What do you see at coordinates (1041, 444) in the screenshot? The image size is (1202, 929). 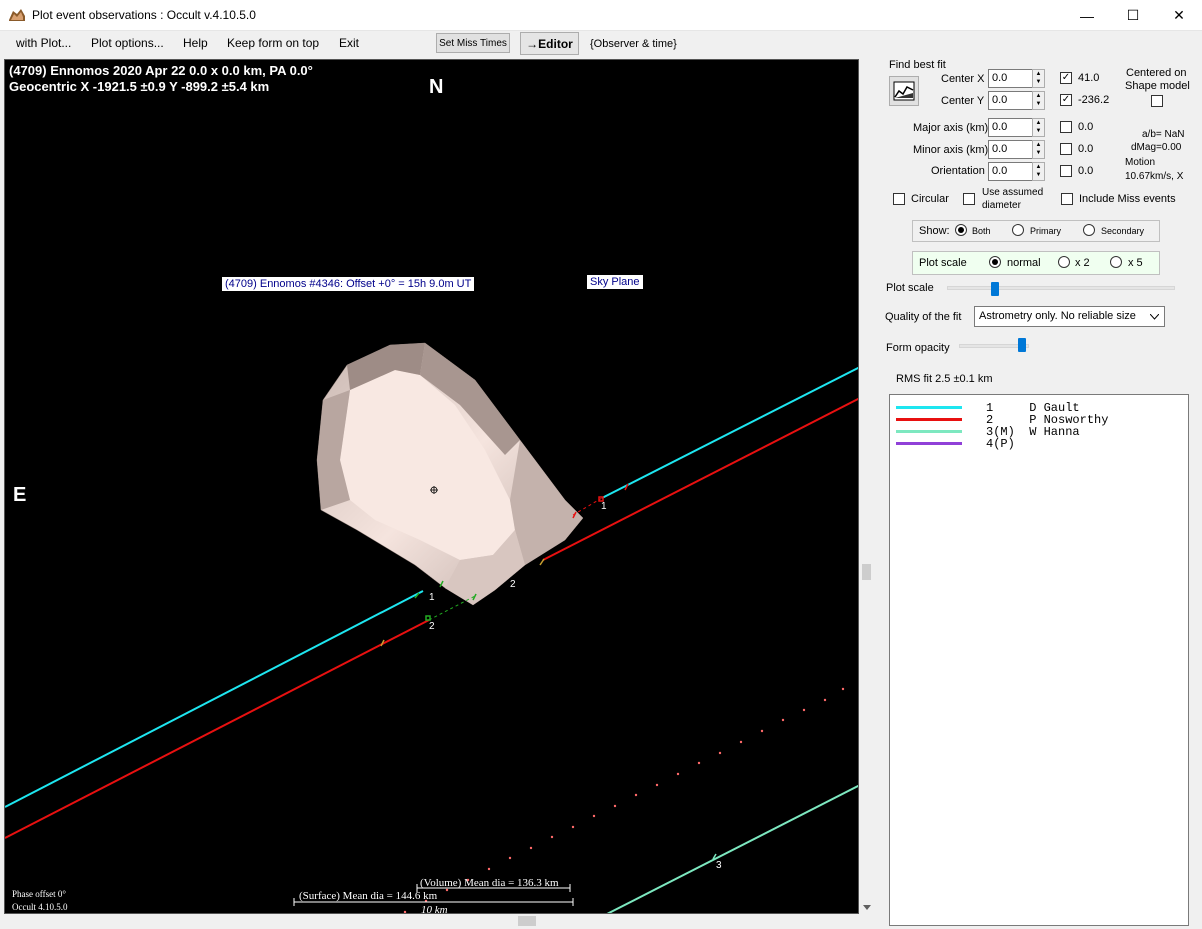 I see `list-item: 4(P)` at bounding box center [1041, 444].